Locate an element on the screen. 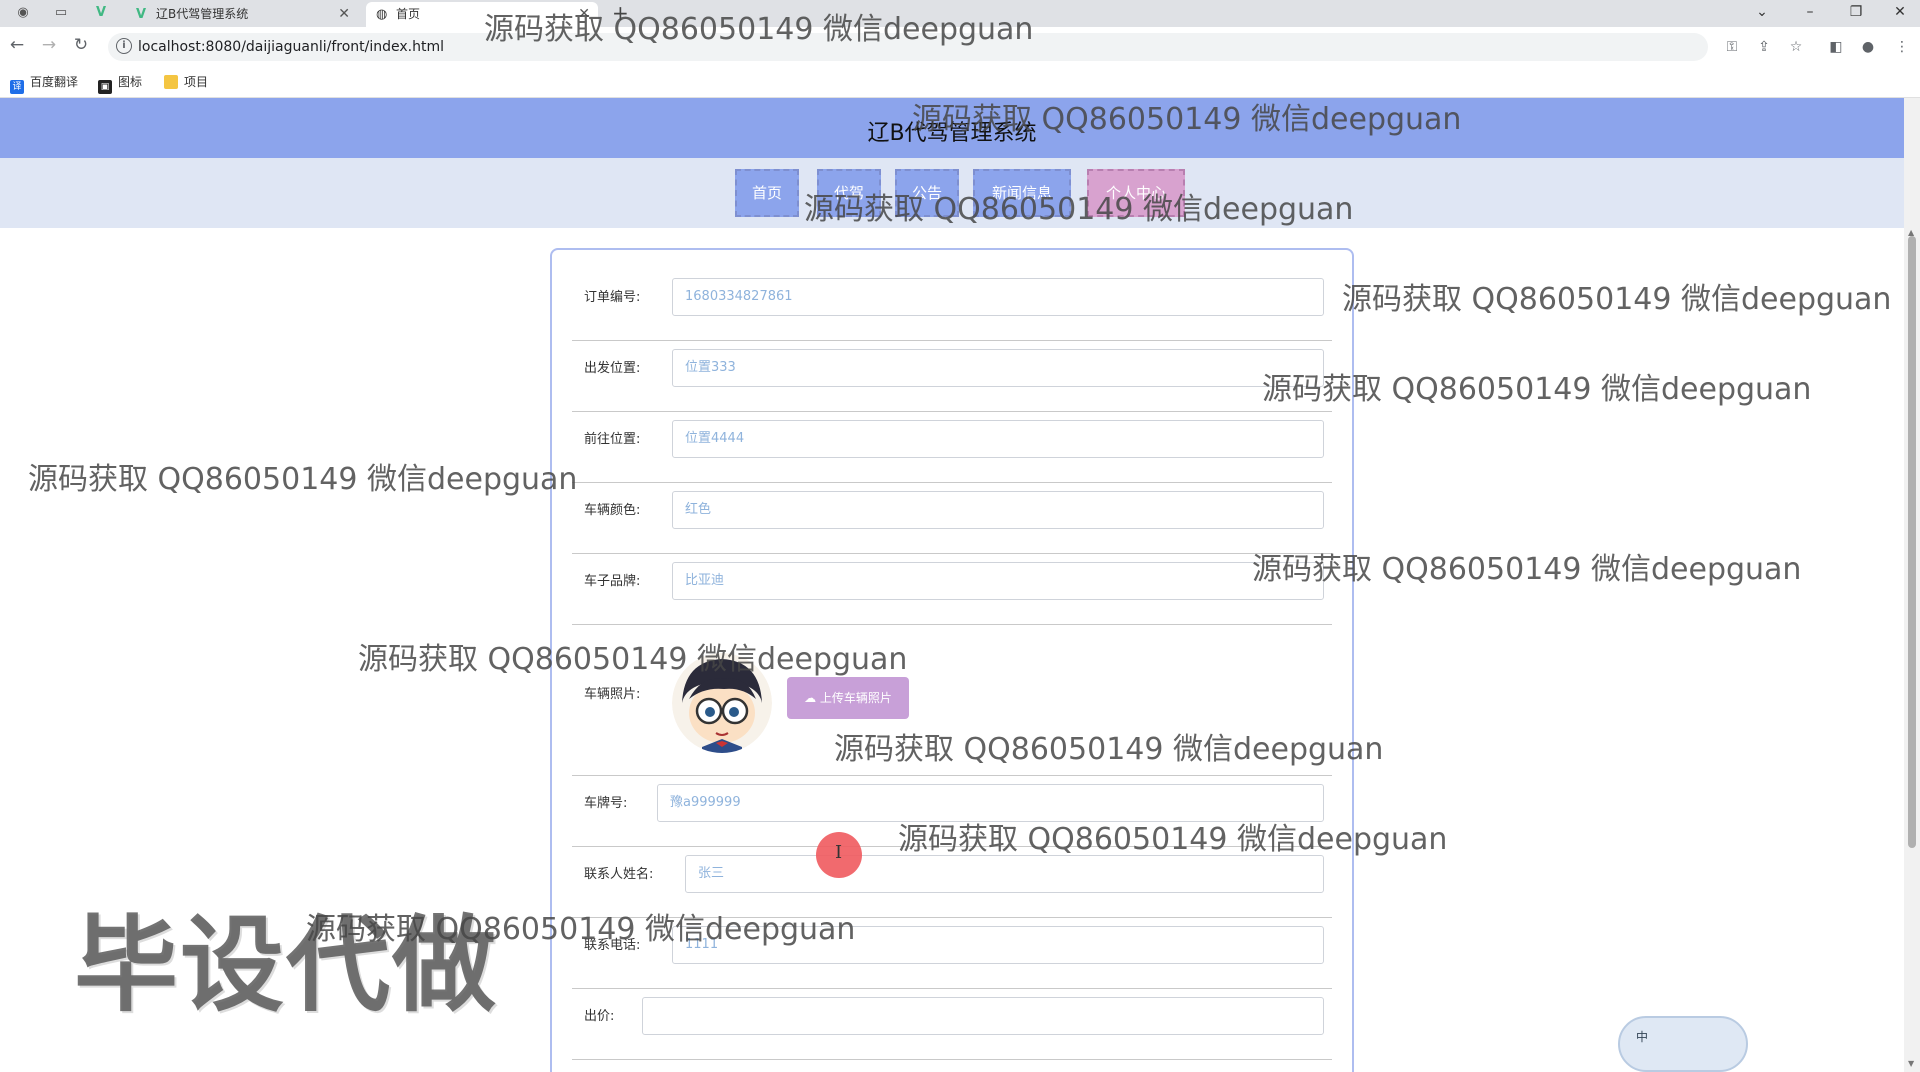 Image resolution: width=1920 pixels, height=1072 pixels. nav-notice: 公告 is located at coordinates (927, 193).